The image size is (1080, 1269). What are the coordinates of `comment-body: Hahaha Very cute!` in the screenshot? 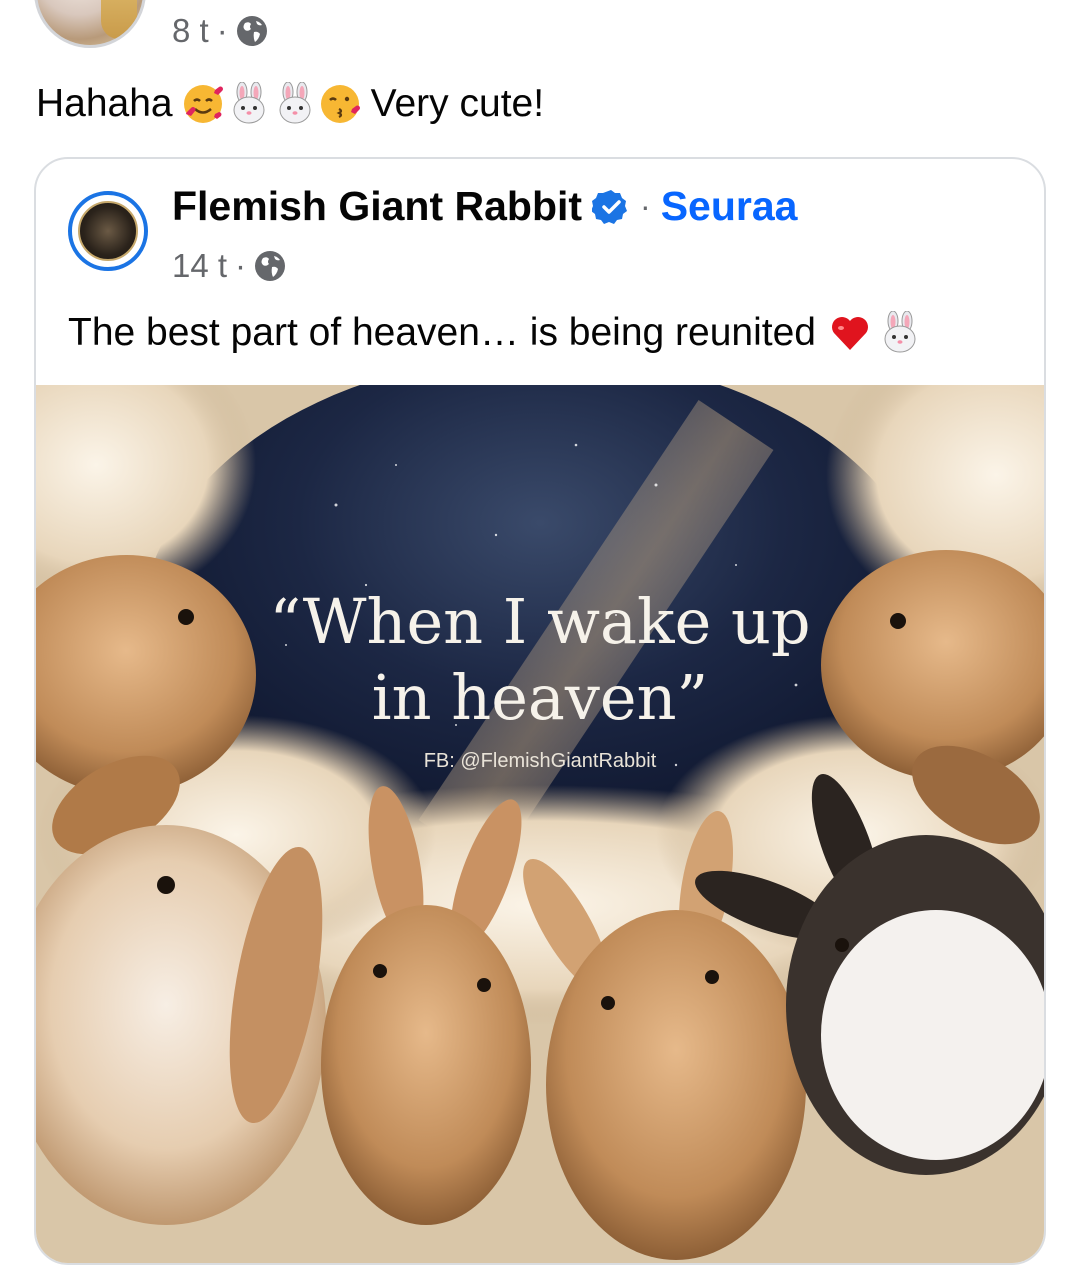 It's located at (290, 104).